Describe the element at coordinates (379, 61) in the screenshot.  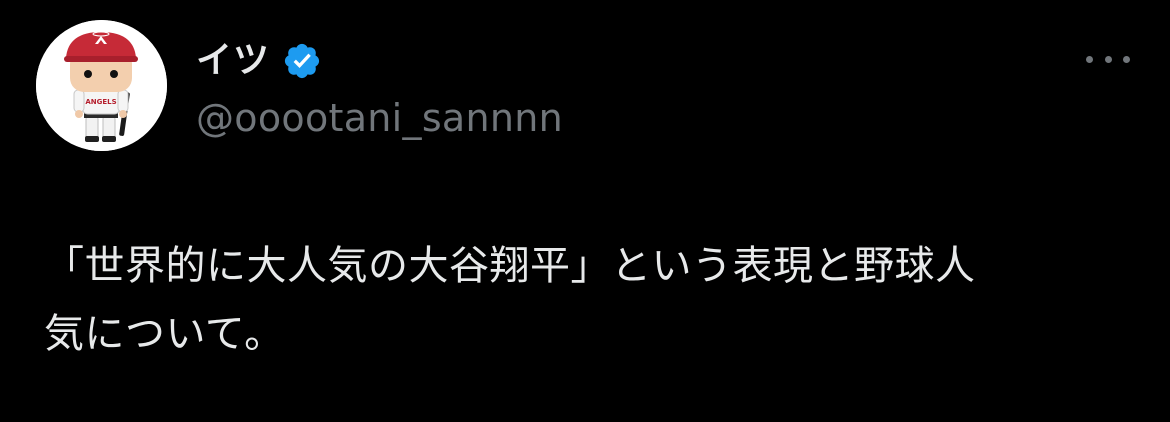
I see `name-row: イツ` at that location.